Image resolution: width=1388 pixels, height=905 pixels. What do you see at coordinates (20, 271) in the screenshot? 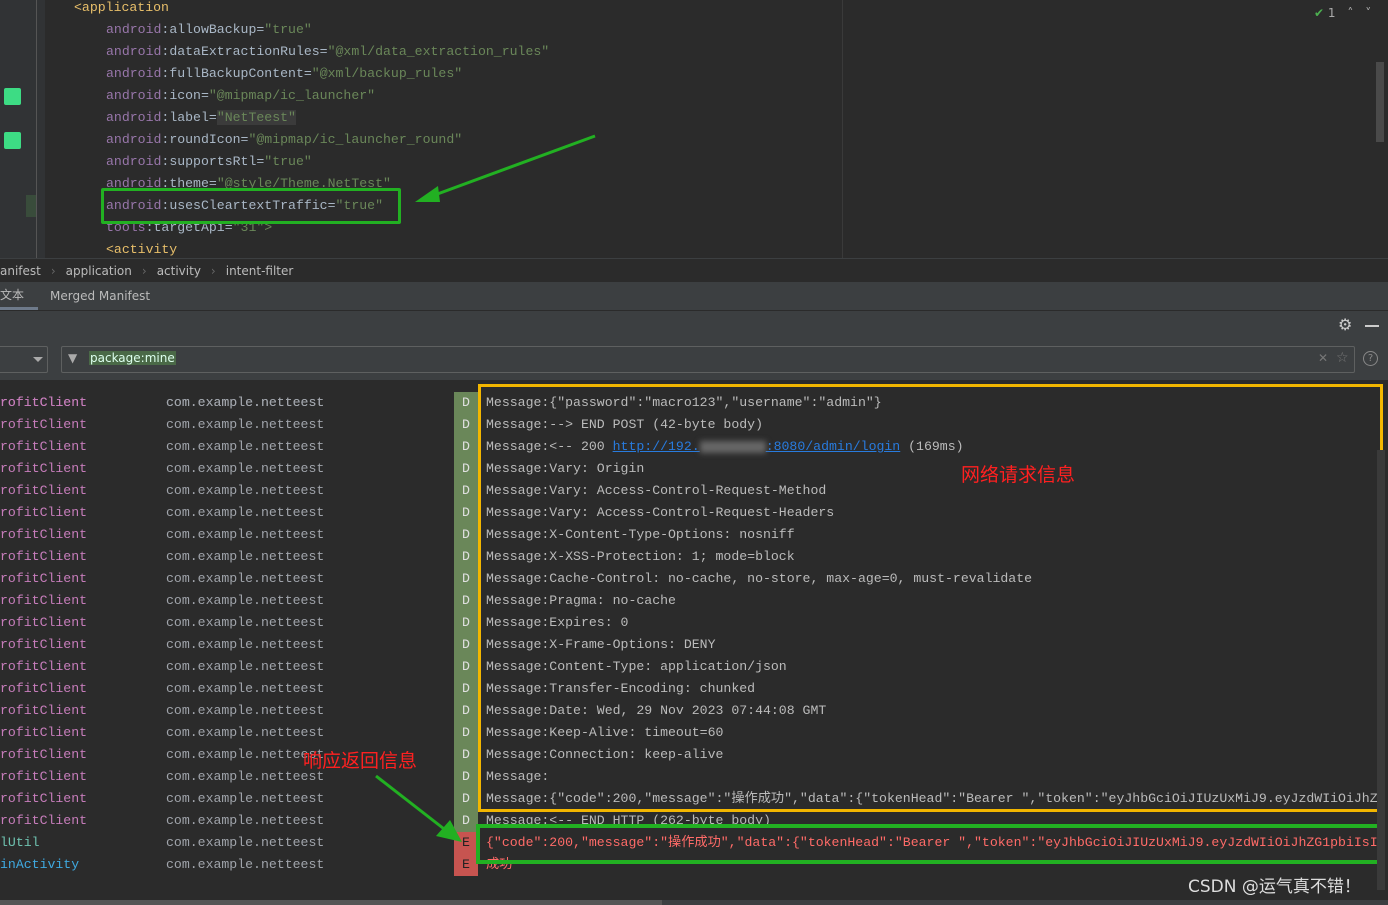
I see `breadcrumb-item: anifest` at bounding box center [20, 271].